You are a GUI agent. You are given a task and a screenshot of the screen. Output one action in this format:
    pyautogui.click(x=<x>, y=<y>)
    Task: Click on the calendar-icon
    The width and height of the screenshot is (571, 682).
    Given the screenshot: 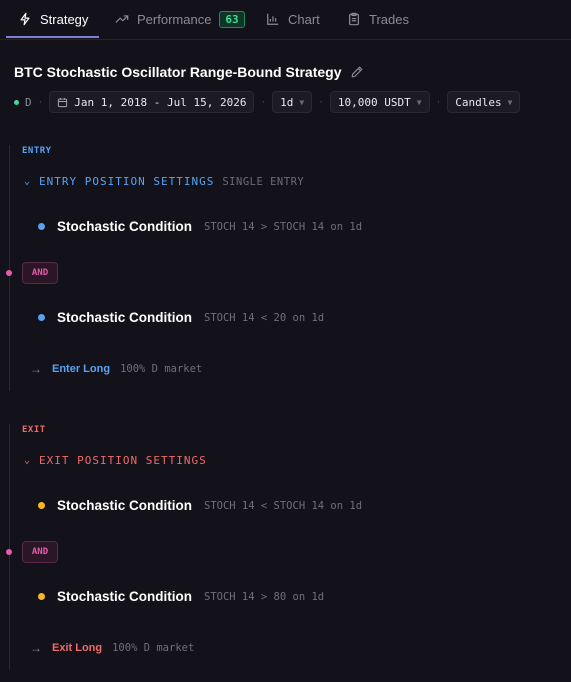 What is the action you would take?
    pyautogui.click(x=63, y=102)
    